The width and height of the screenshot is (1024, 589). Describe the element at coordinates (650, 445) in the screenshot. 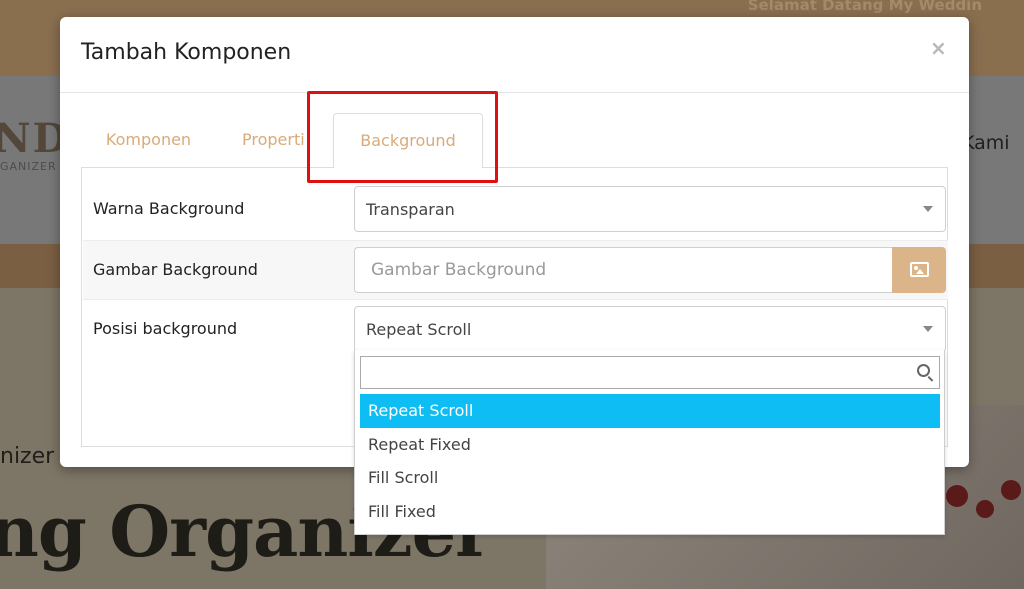

I see `dropdown-option-repeat-fixed: Repeat Fixed` at that location.